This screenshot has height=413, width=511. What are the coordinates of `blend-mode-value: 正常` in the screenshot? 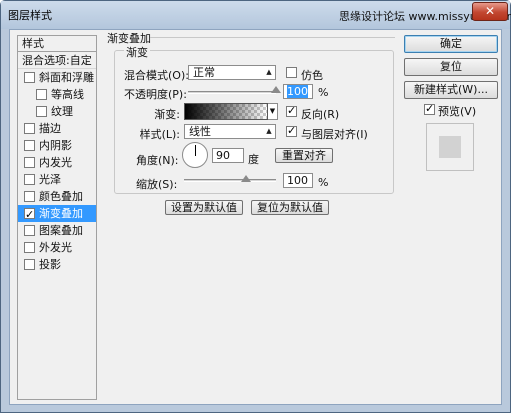 It's located at (204, 72).